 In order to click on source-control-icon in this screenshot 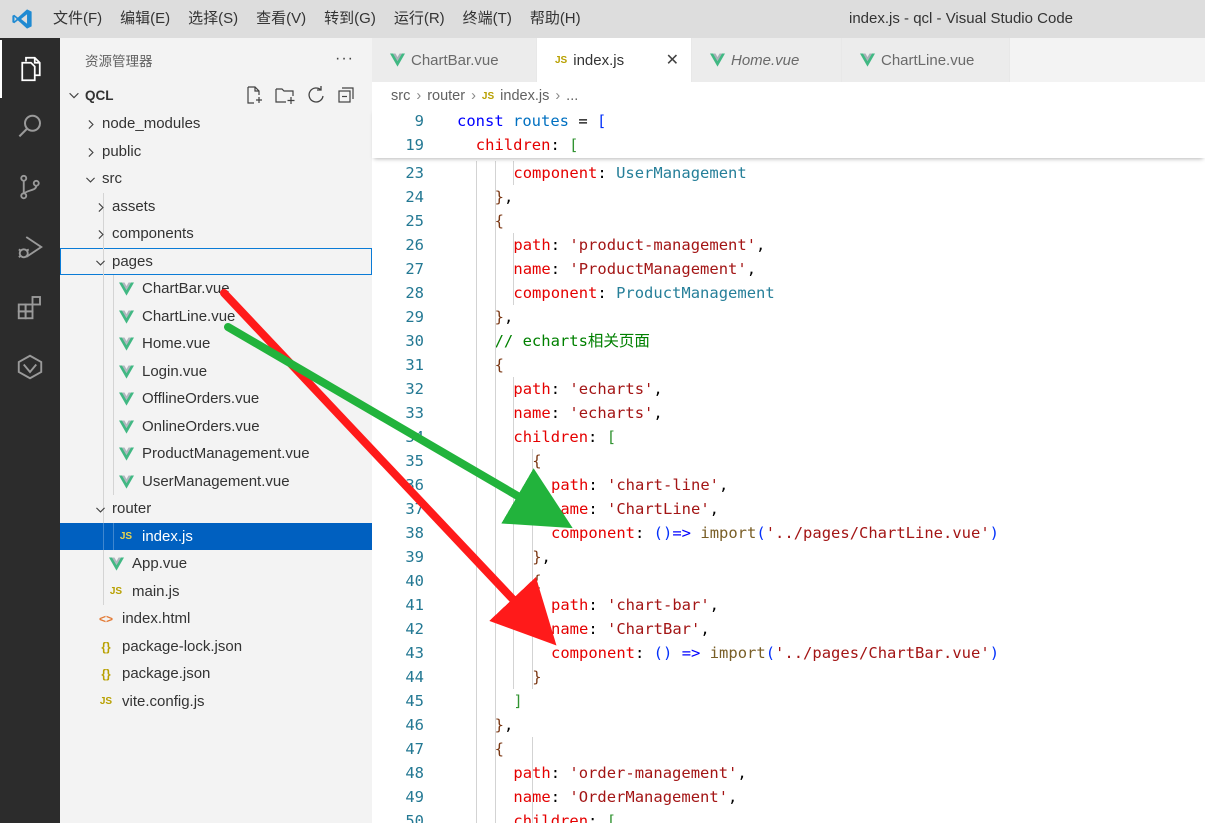, I will do `click(30, 187)`.